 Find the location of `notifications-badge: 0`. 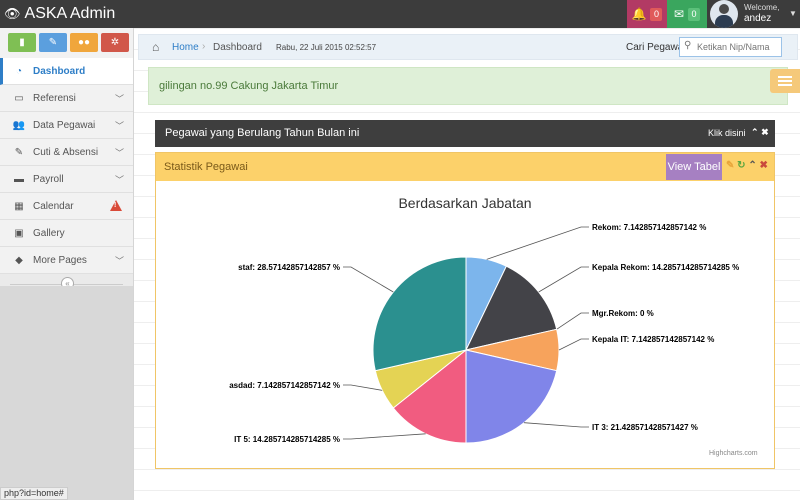

notifications-badge: 0 is located at coordinates (656, 14).